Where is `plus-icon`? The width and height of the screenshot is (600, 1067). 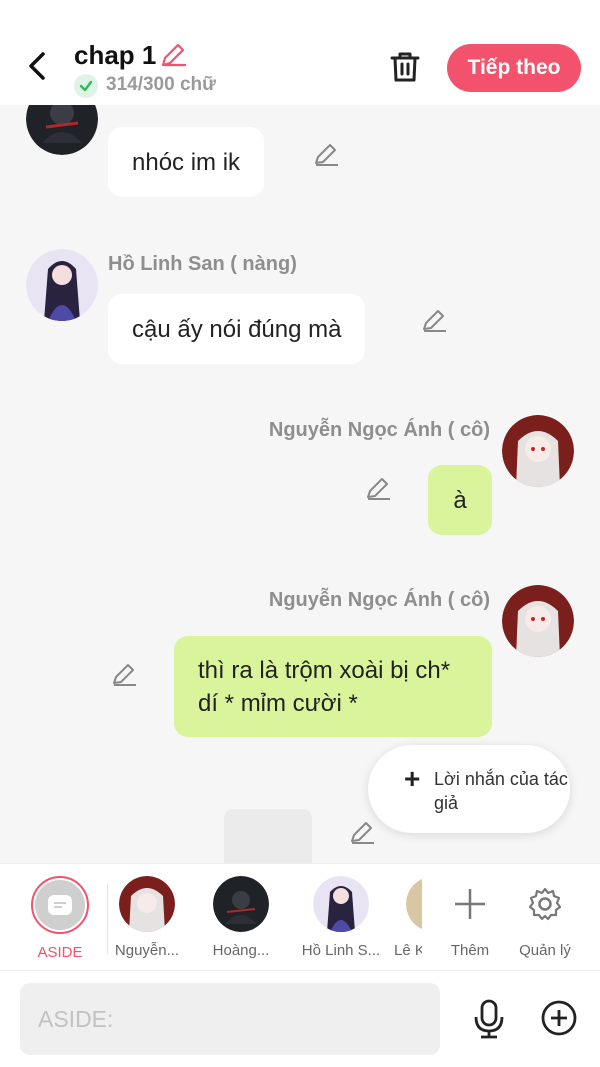
plus-icon is located at coordinates (470, 904).